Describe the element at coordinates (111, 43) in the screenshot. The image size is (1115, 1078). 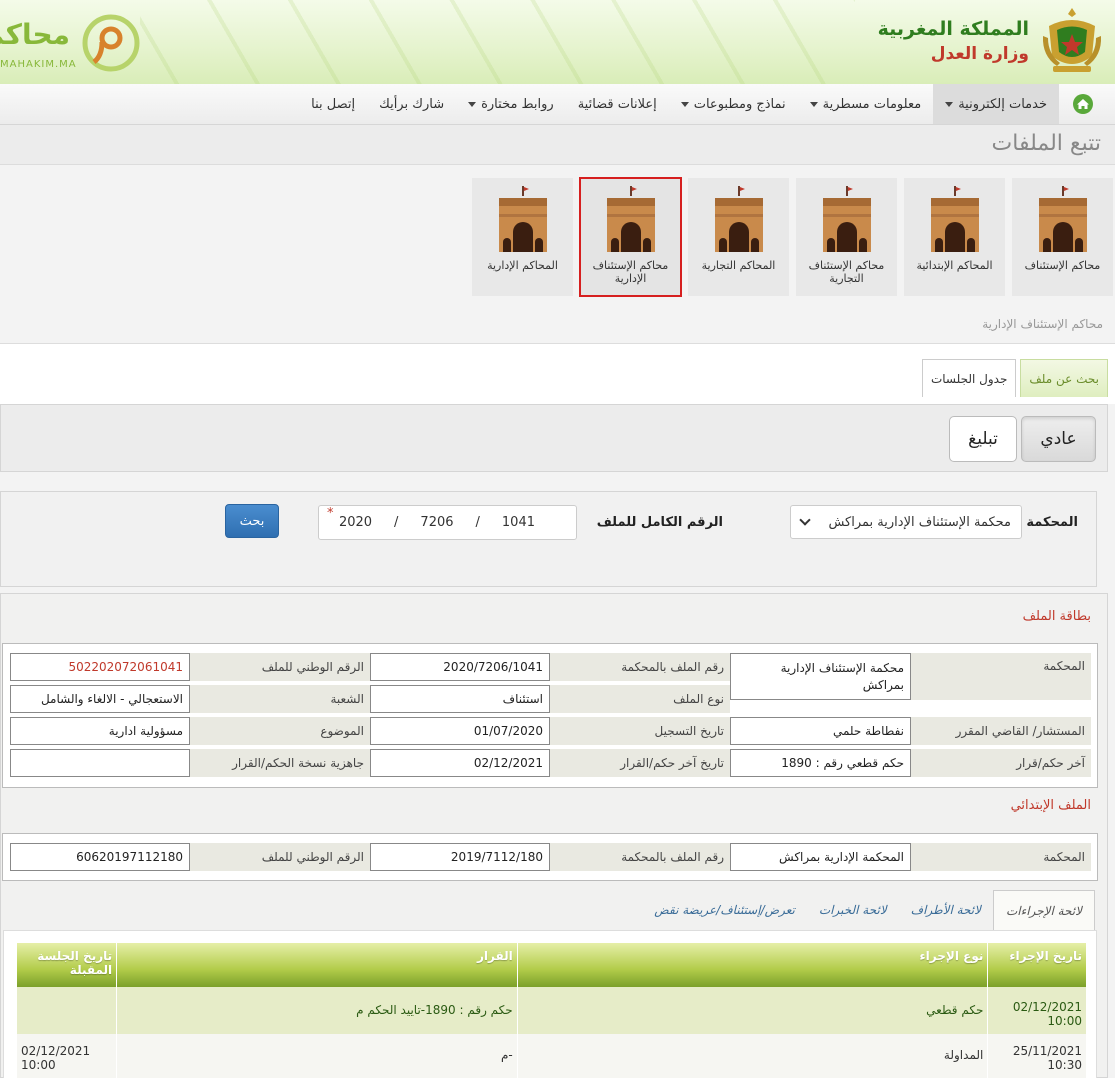
I see `mahakim-logo-icon` at that location.